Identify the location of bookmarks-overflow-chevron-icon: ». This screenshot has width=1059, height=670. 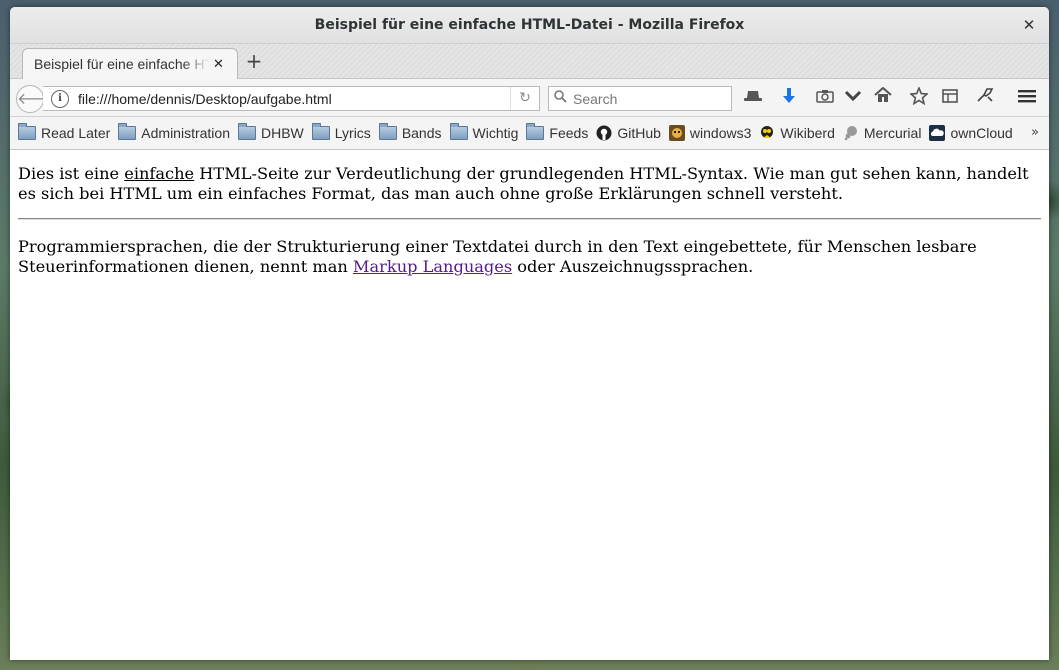
(1035, 132).